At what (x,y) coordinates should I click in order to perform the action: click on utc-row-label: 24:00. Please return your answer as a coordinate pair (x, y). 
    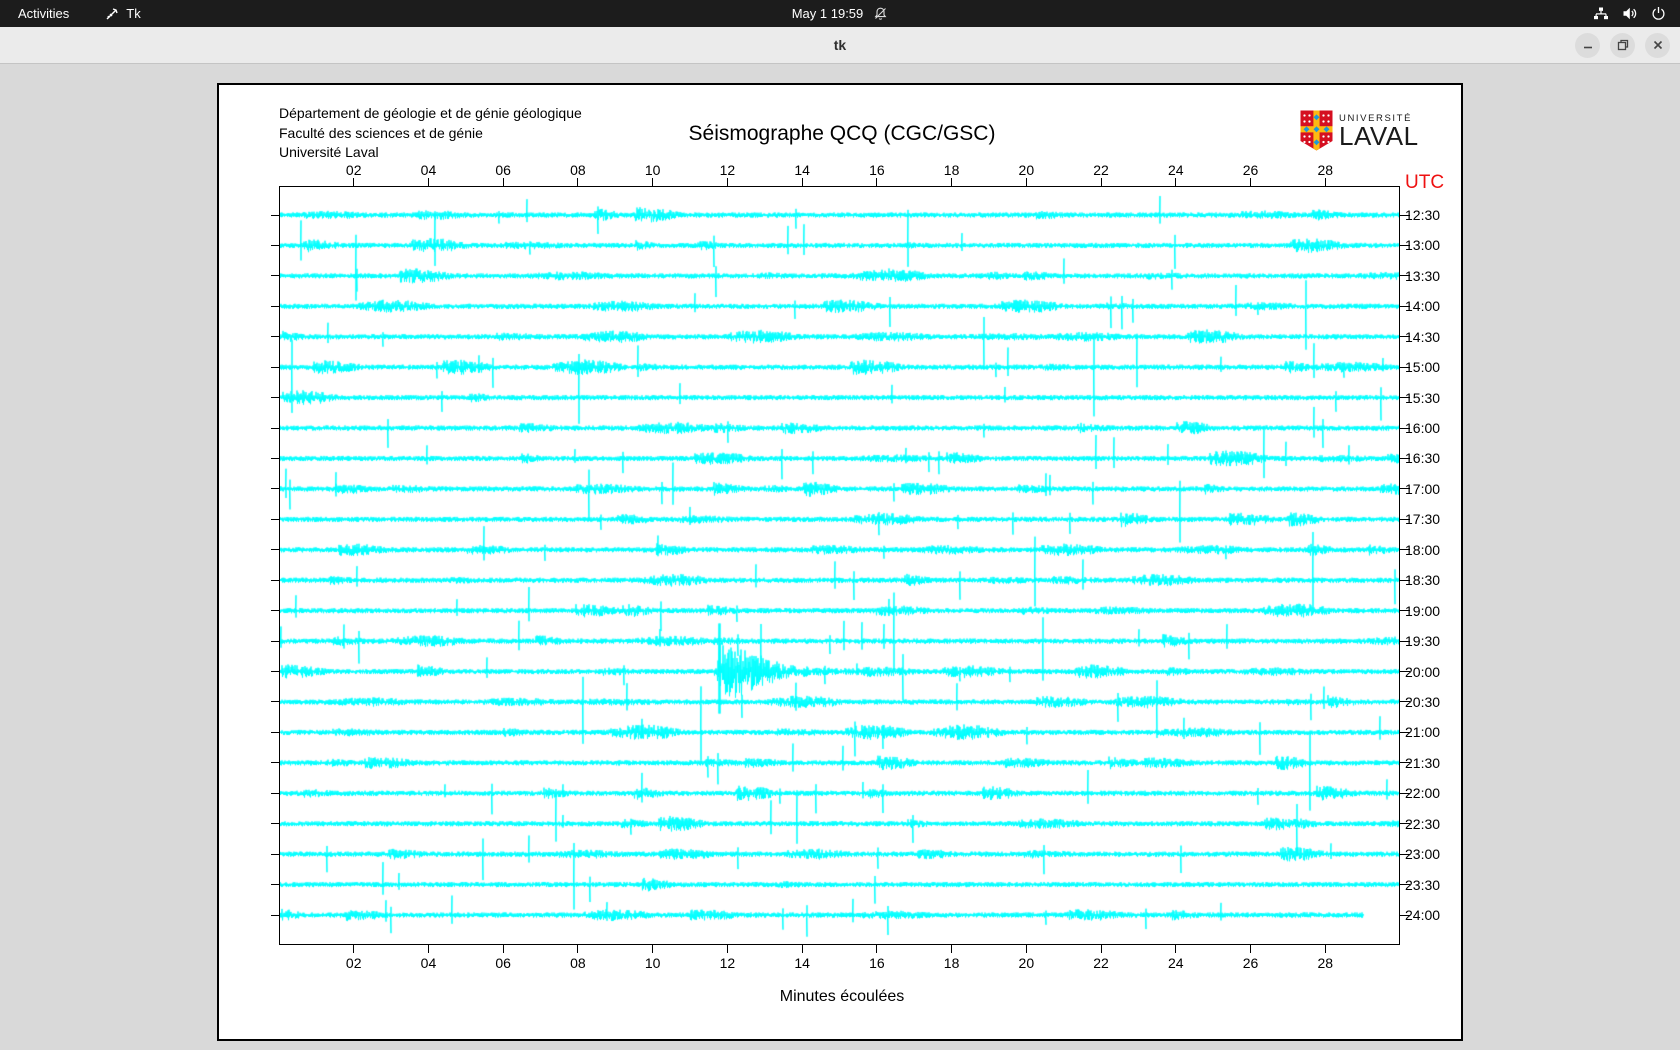
    Looking at the image, I should click on (1423, 915).